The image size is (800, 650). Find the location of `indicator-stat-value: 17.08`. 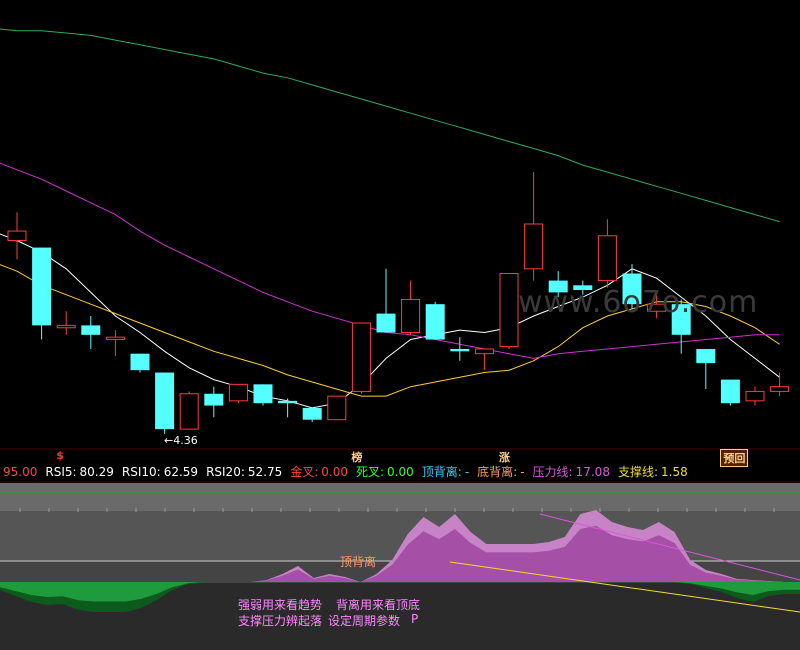

indicator-stat-value: 17.08 is located at coordinates (592, 472).